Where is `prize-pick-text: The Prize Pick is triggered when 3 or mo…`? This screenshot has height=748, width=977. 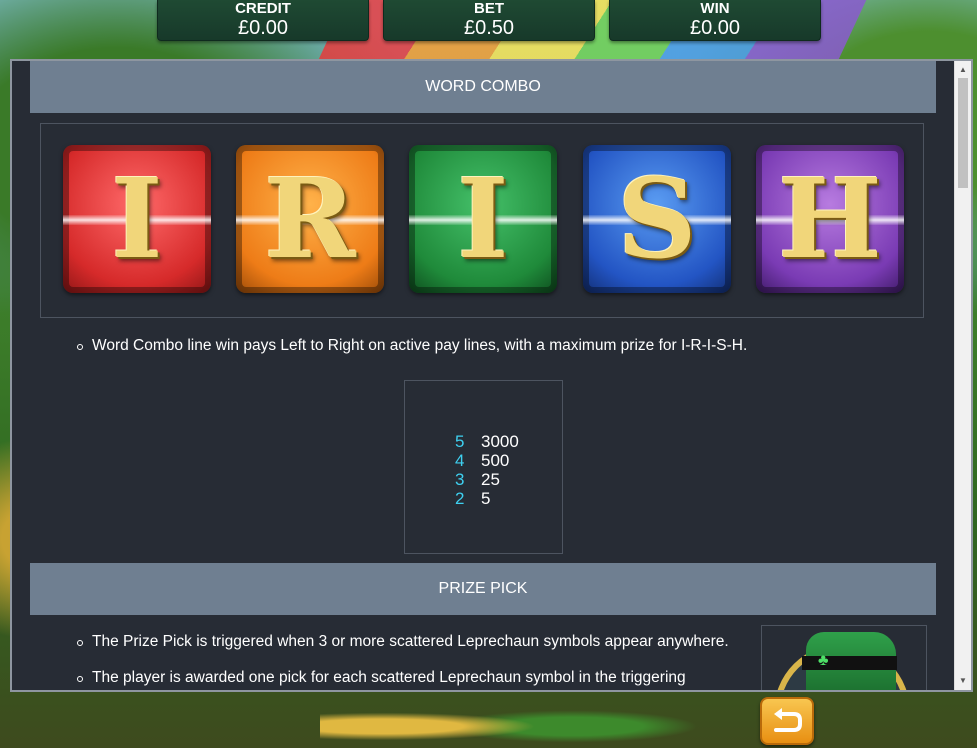
prize-pick-text: The Prize Pick is triggered when 3 or mo… is located at coordinates (410, 641).